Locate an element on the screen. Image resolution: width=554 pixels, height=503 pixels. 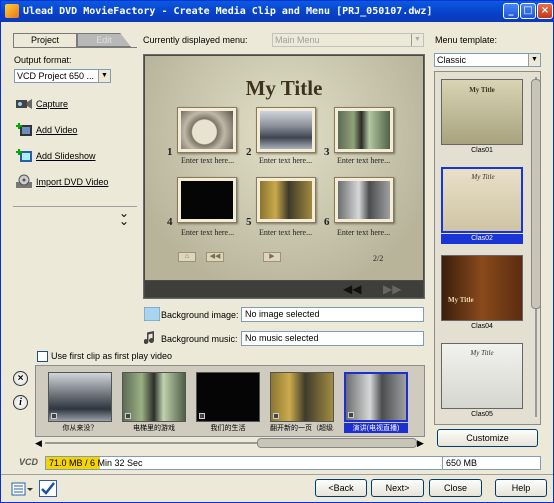
capacity-used-text: 71.0 MB / 6 Min 32 Sec is located at coordinates (96, 463).